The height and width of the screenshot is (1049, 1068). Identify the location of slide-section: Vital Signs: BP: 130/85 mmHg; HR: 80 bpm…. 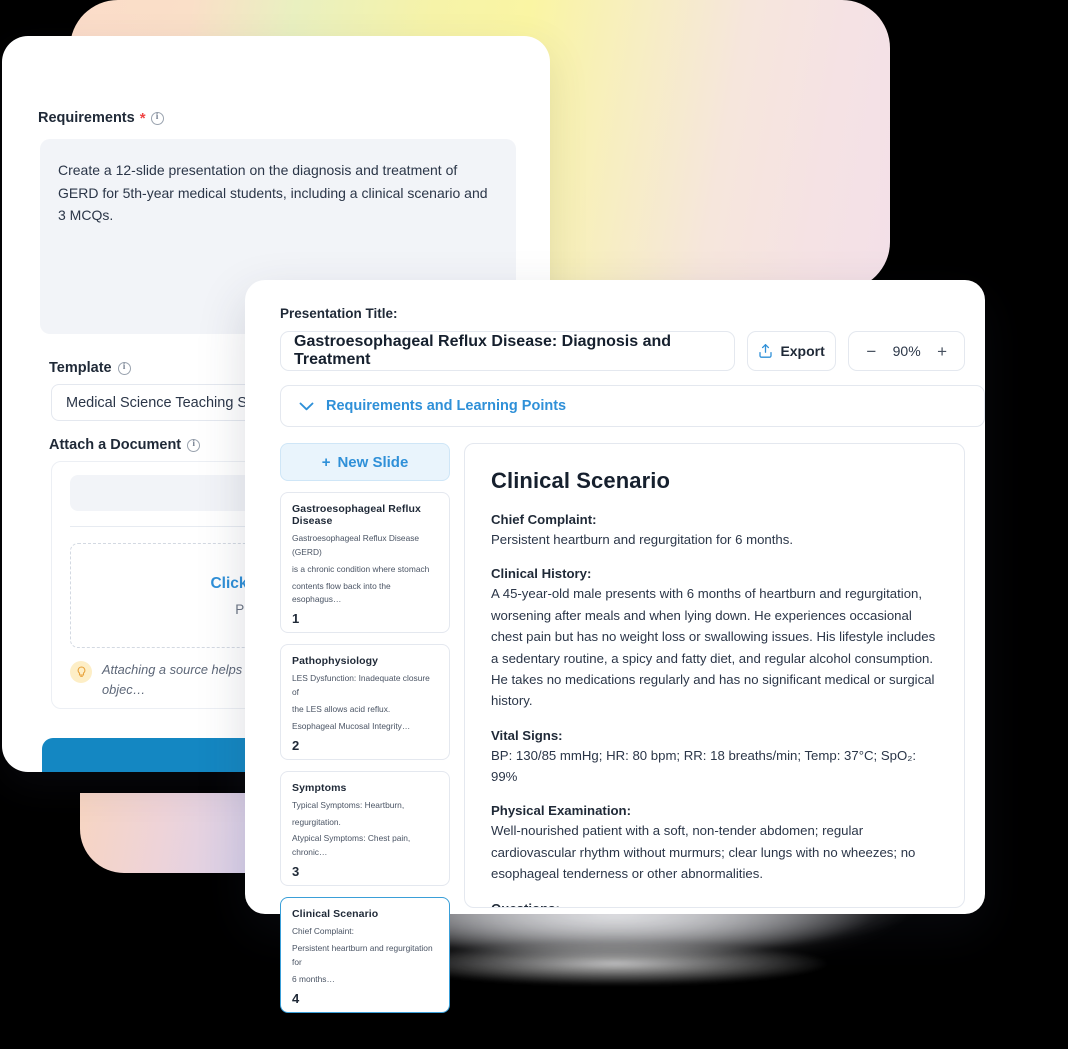
(714, 758).